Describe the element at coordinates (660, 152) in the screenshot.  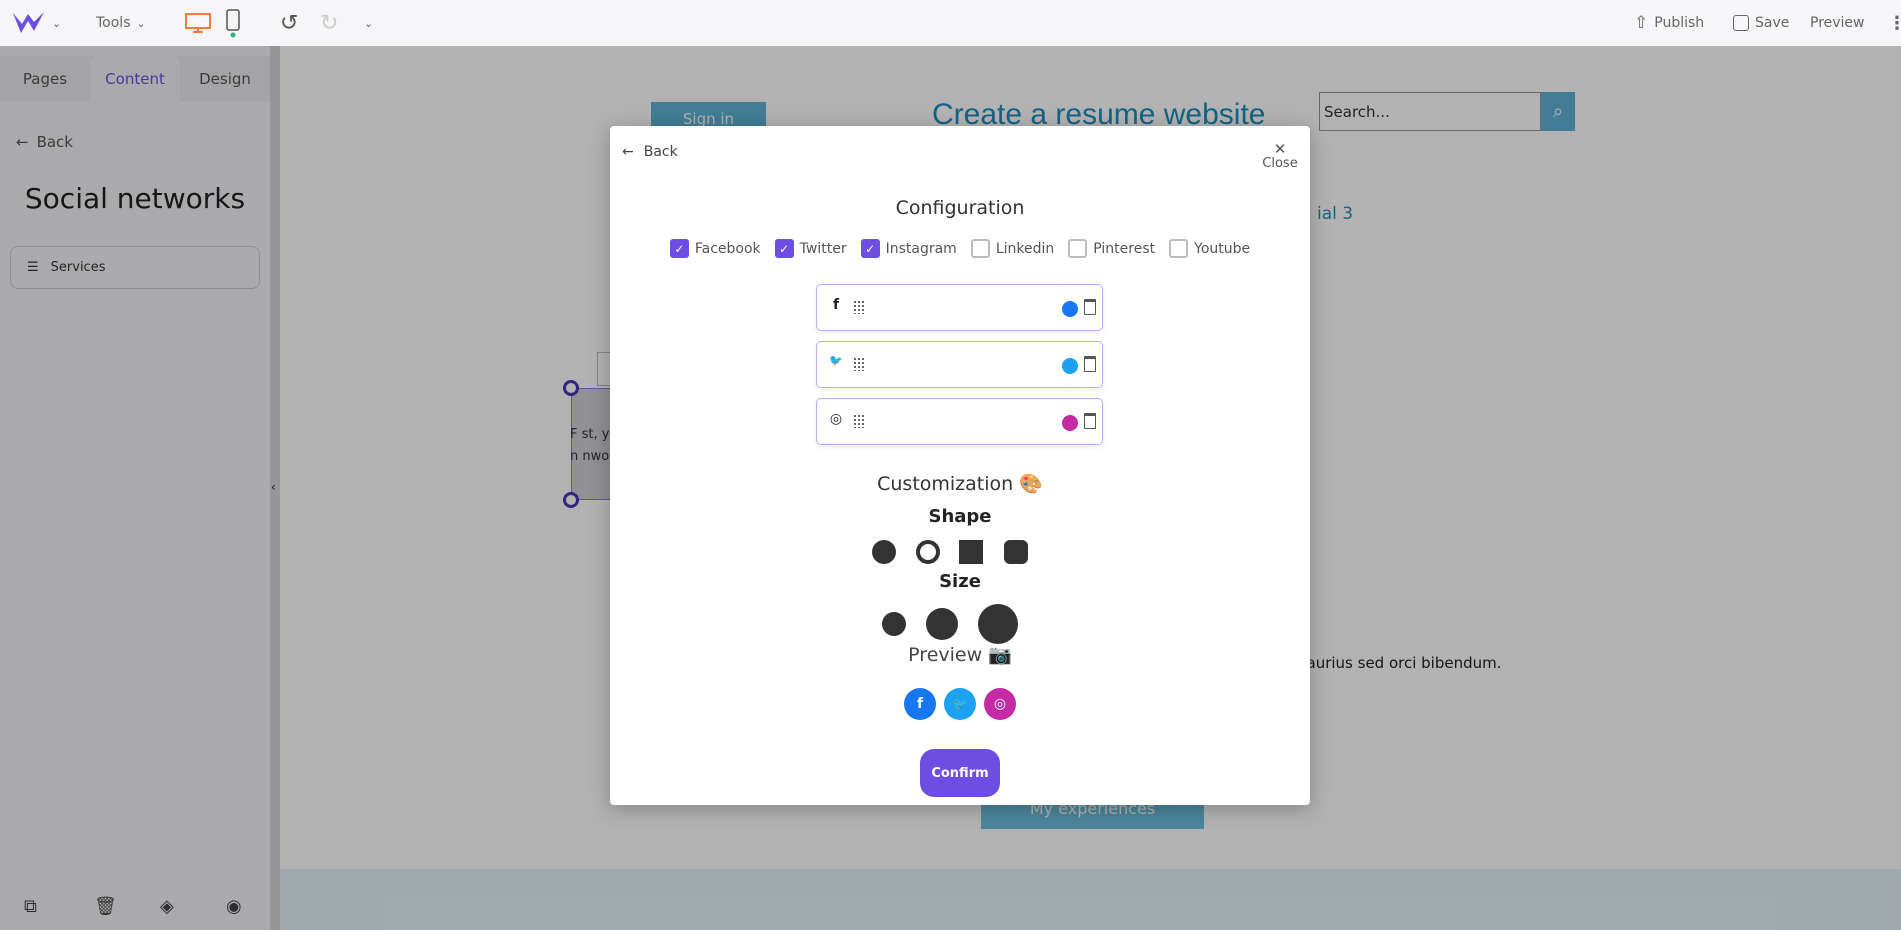
I see `back-label: Back` at that location.